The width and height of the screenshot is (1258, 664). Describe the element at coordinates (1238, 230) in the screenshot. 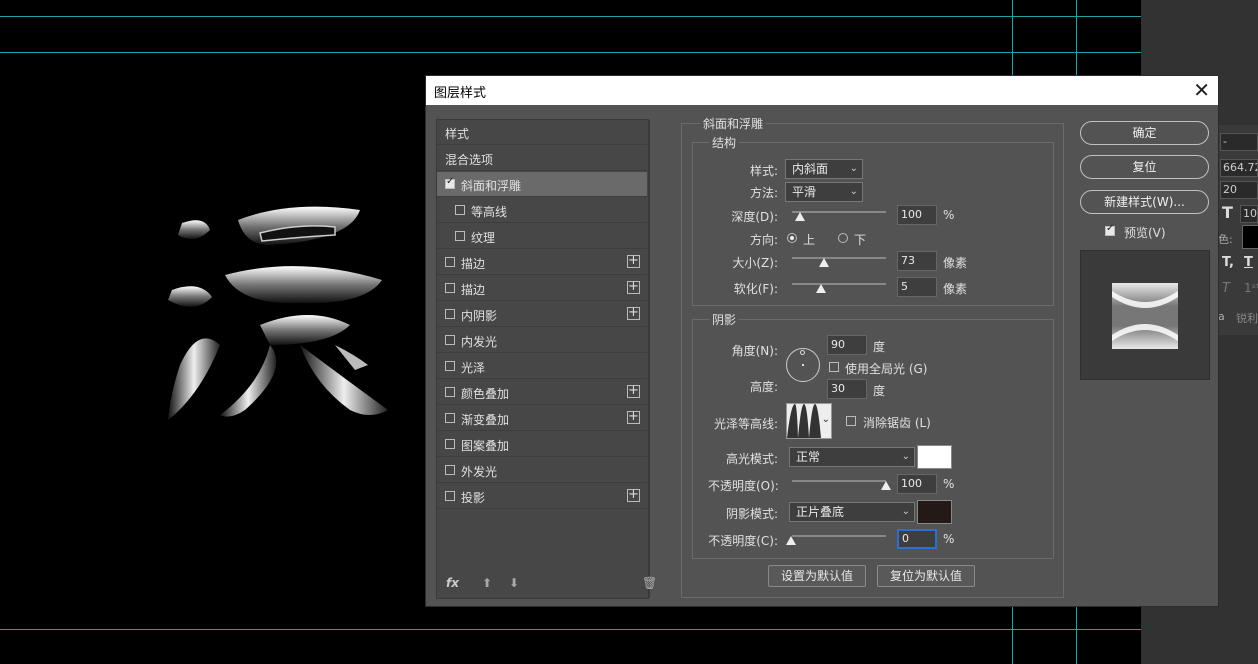

I see `properties-panel: - 664.72 20 T 10 色: T, T T 1ˢᵗ a 锐利` at that location.